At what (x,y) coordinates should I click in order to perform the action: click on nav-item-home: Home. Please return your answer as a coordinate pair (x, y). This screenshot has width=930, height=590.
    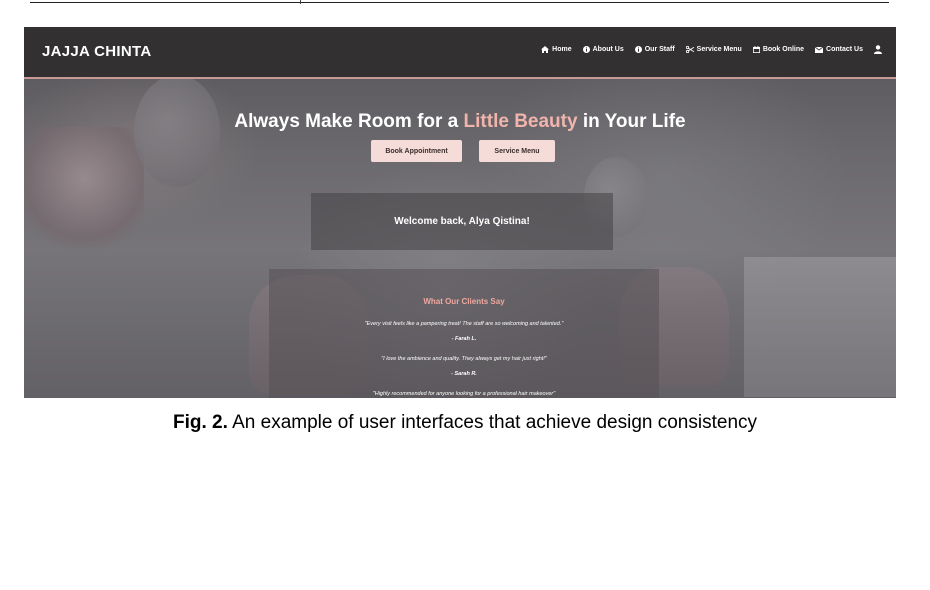
    Looking at the image, I should click on (556, 49).